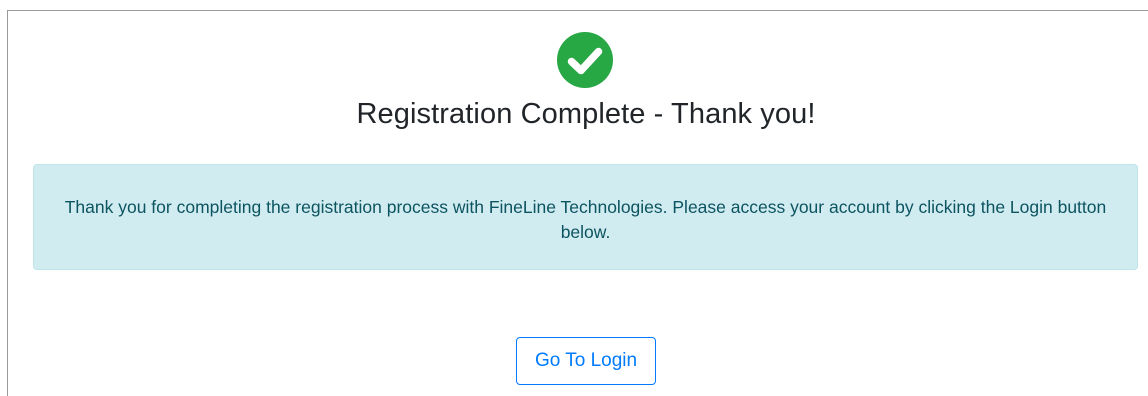 Image resolution: width=1148 pixels, height=396 pixels. Describe the element at coordinates (586, 361) in the screenshot. I see `go-to-login-button: Go To Login` at that location.